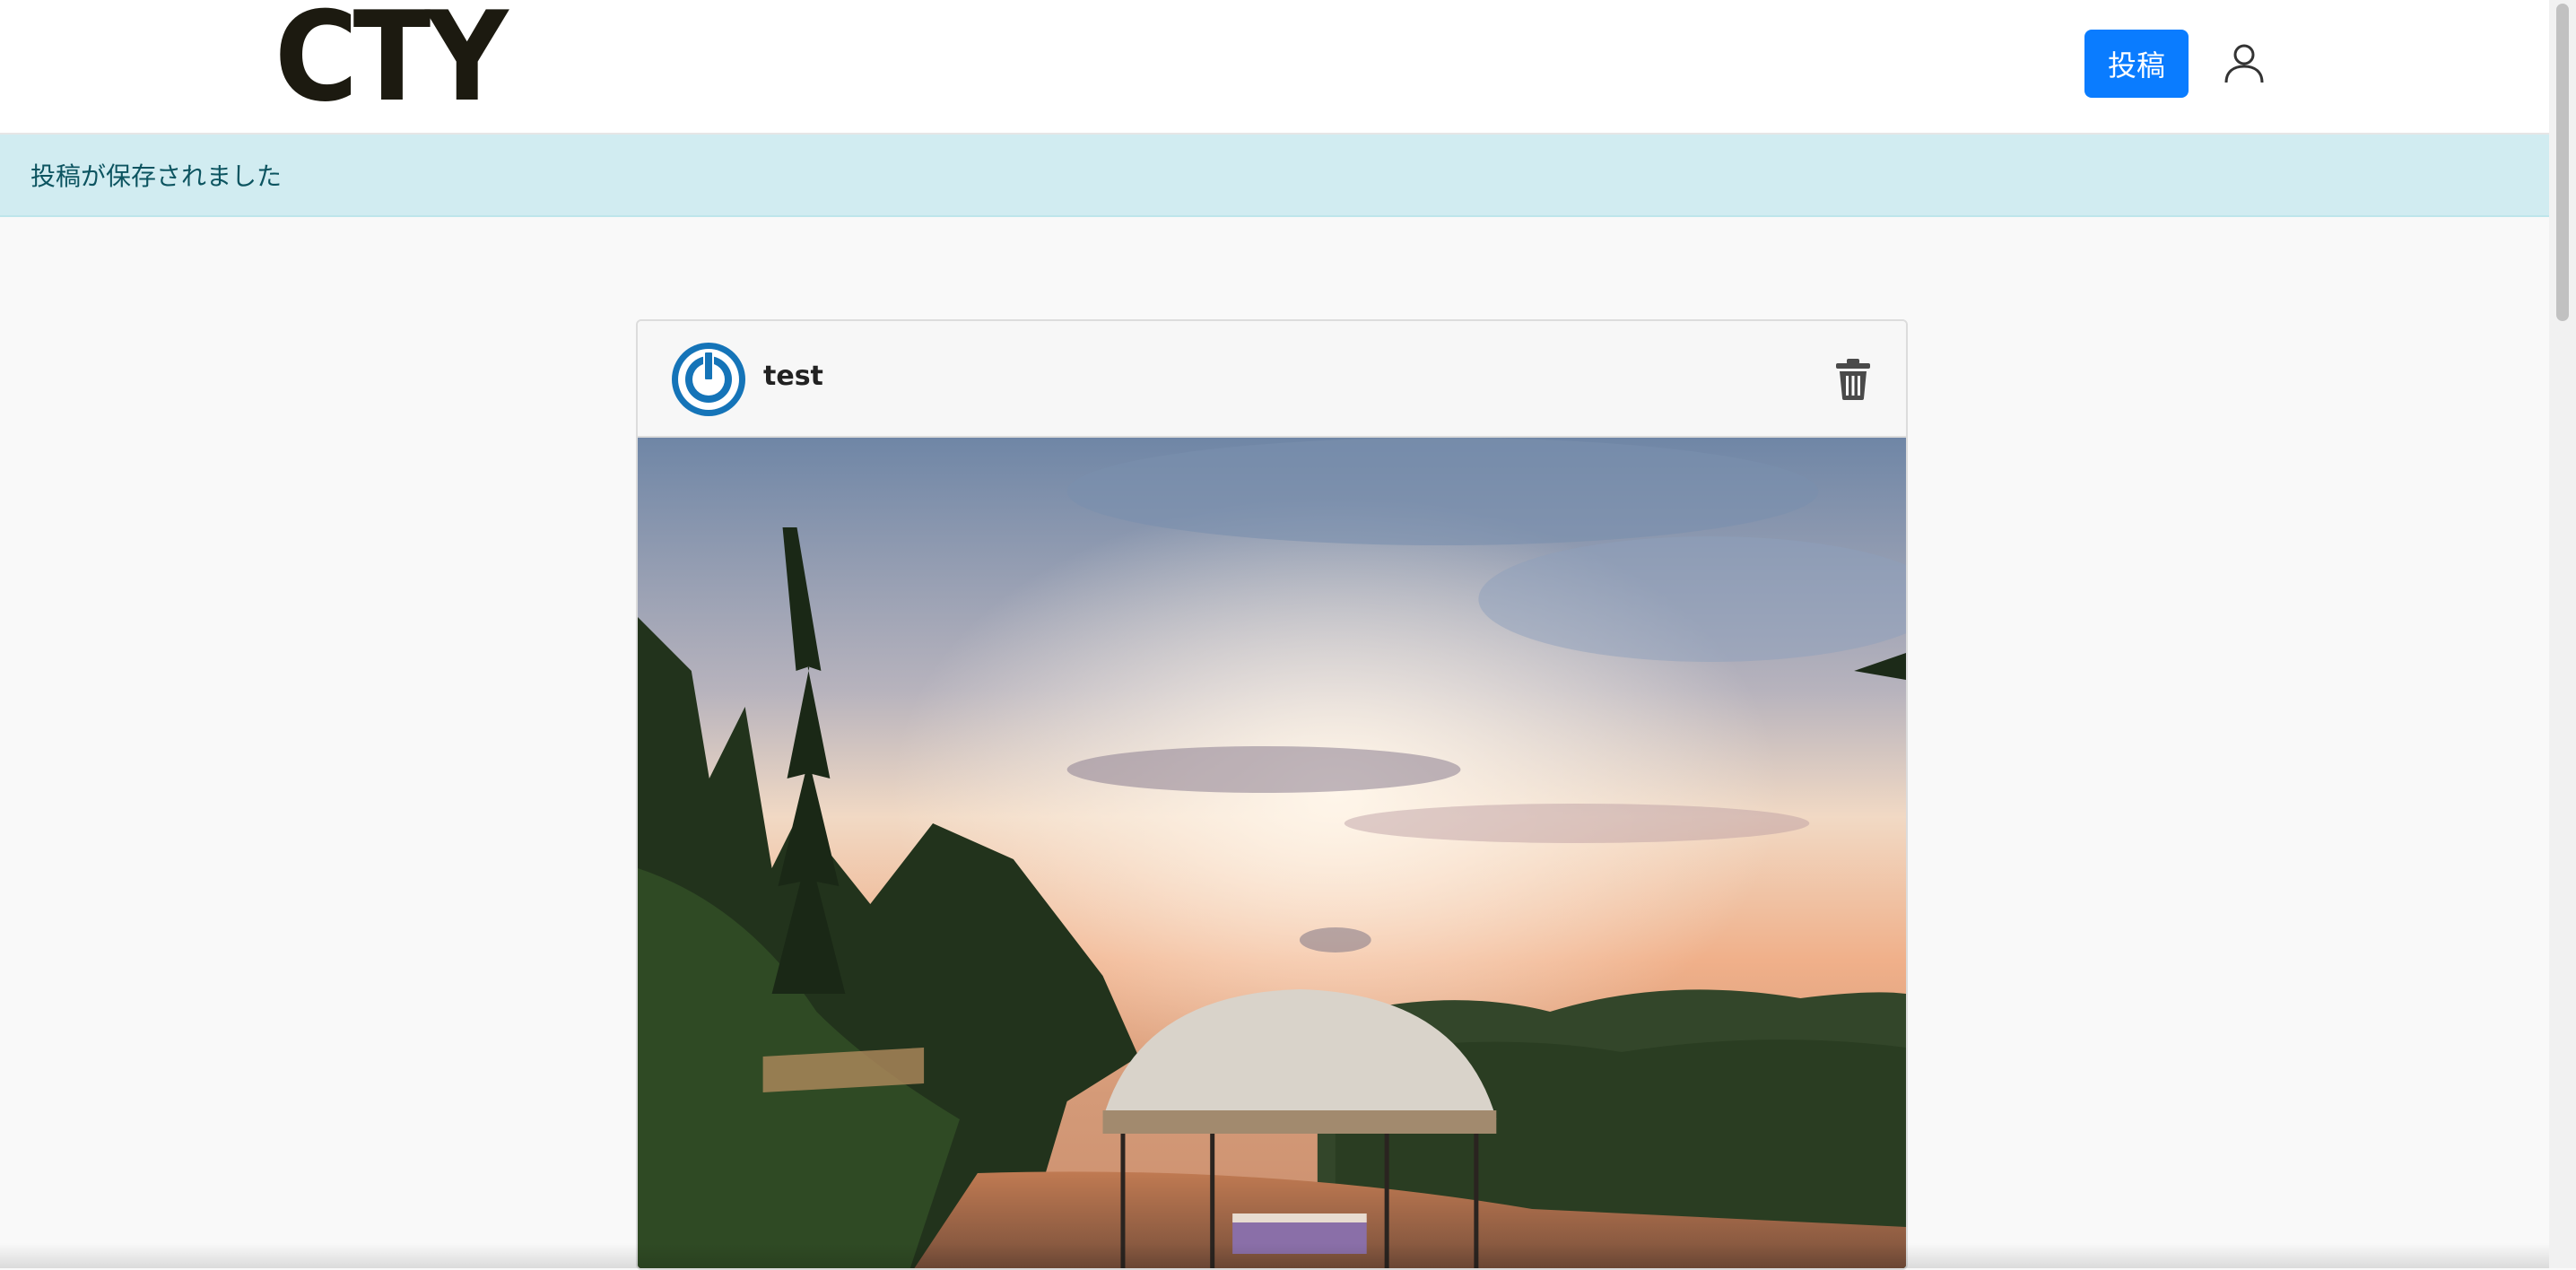 Image resolution: width=2576 pixels, height=1270 pixels. What do you see at coordinates (1272, 379) in the screenshot?
I see `post-card-header: test` at bounding box center [1272, 379].